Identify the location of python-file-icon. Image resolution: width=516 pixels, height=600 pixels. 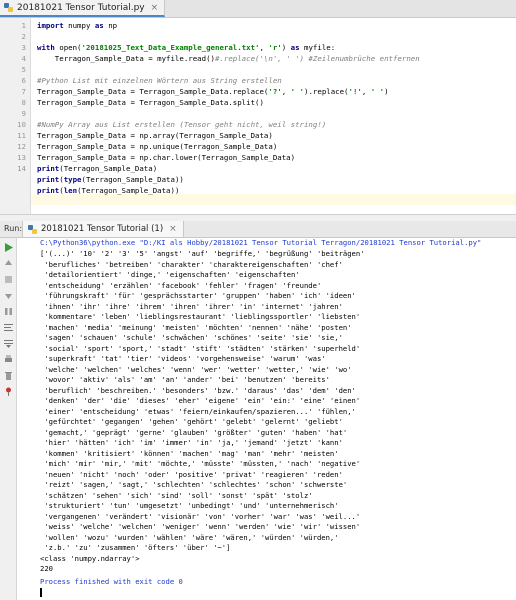
(8, 7).